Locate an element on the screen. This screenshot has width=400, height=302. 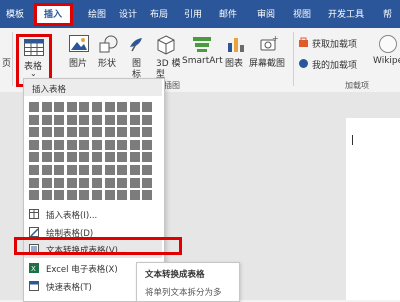
document-page is located at coordinates (373, 209).